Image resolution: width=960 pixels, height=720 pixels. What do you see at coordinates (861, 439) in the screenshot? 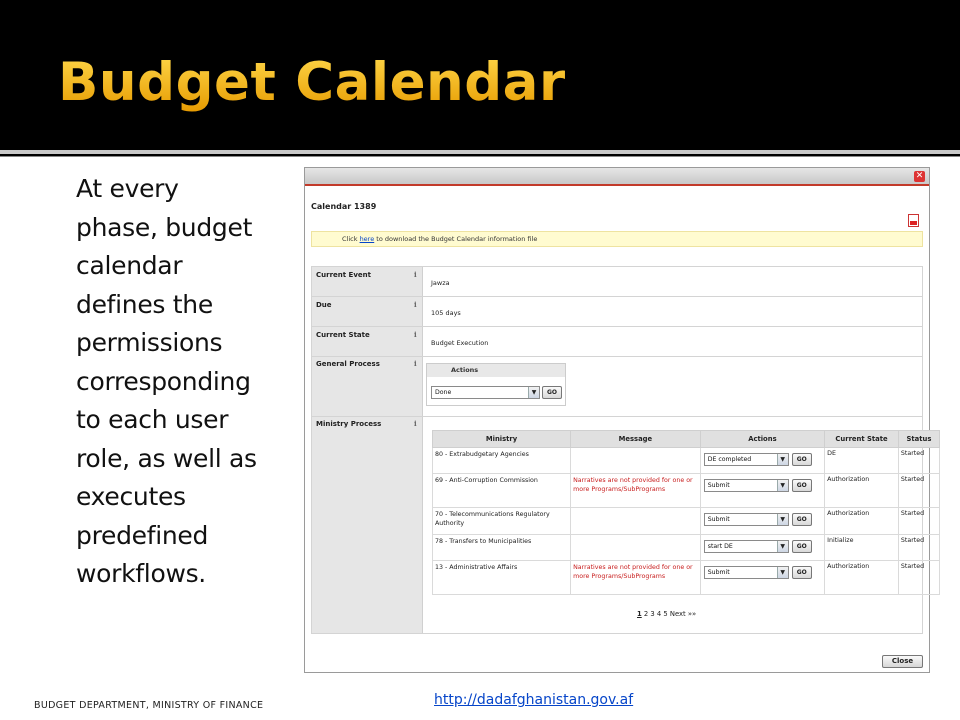
I see `column-header: Current State` at bounding box center [861, 439].